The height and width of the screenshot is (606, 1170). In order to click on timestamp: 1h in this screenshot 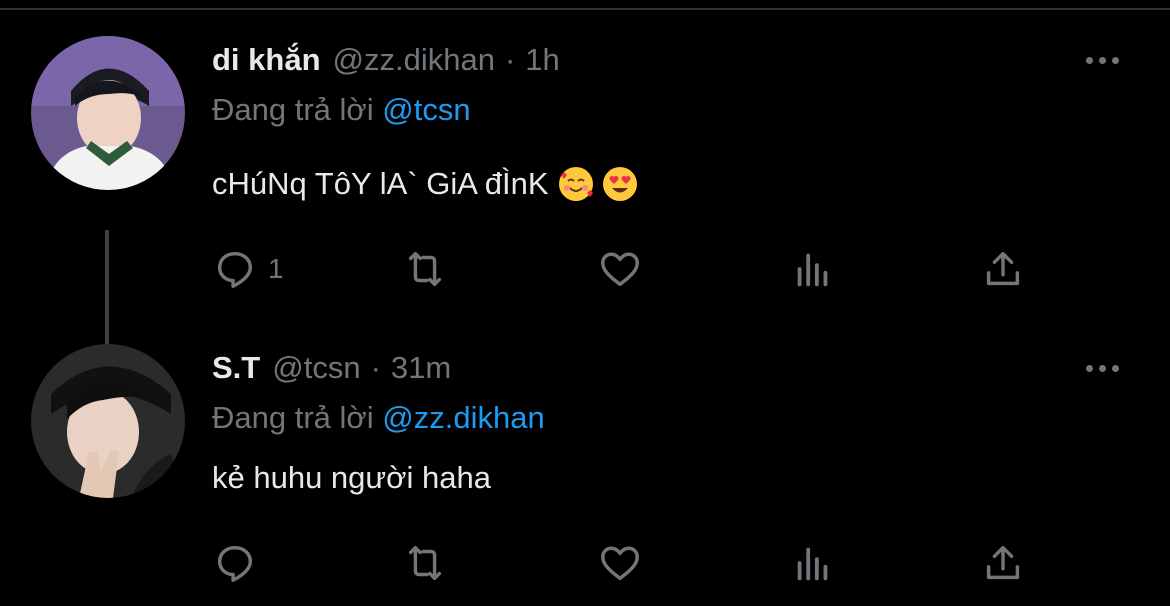, I will do `click(542, 60)`.